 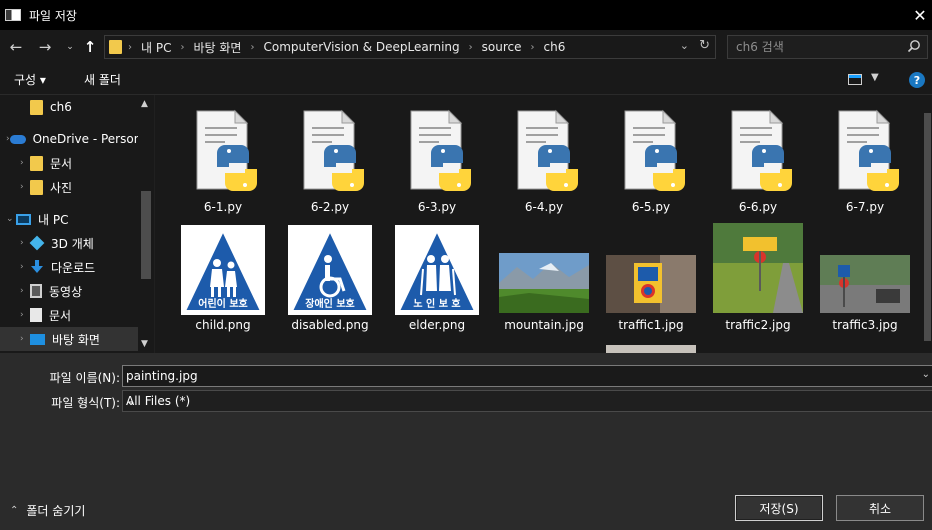 I want to click on save-button: 저장(S), so click(x=779, y=508).